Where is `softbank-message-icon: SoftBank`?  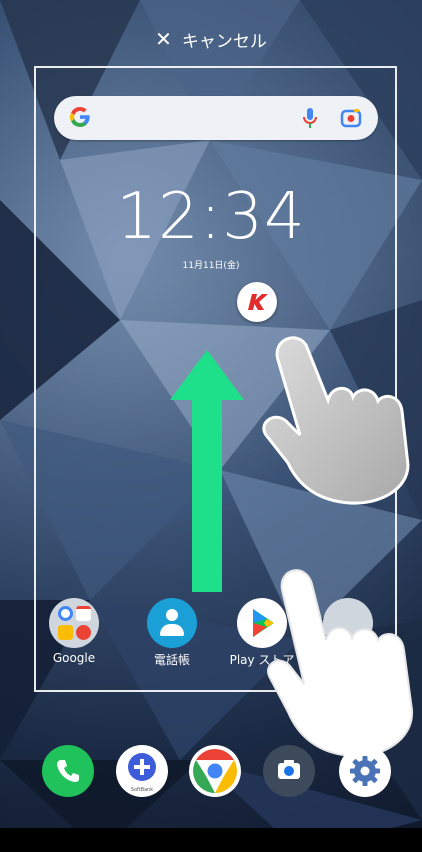 softbank-message-icon: SoftBank is located at coordinates (142, 771).